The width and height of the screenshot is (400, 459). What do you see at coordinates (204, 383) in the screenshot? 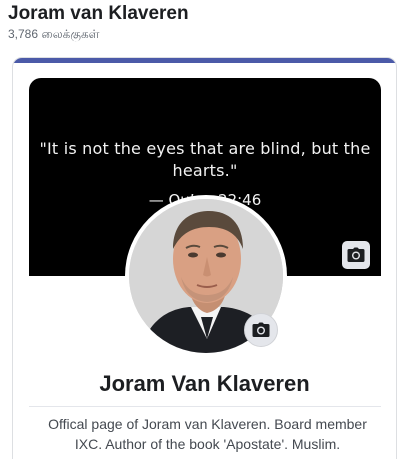
I see `profile-name: Joram Van Klaveren` at bounding box center [204, 383].